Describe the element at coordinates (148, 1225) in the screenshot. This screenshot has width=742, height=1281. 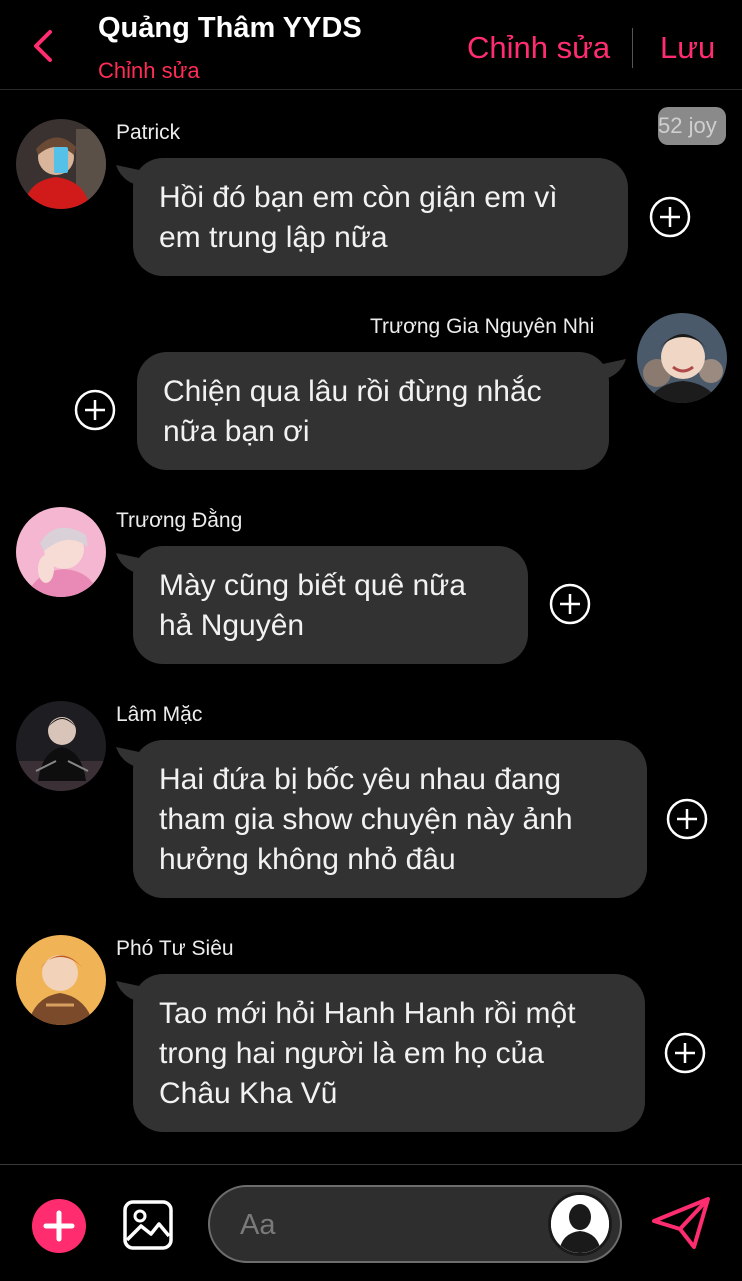
I see `image-icon` at that location.